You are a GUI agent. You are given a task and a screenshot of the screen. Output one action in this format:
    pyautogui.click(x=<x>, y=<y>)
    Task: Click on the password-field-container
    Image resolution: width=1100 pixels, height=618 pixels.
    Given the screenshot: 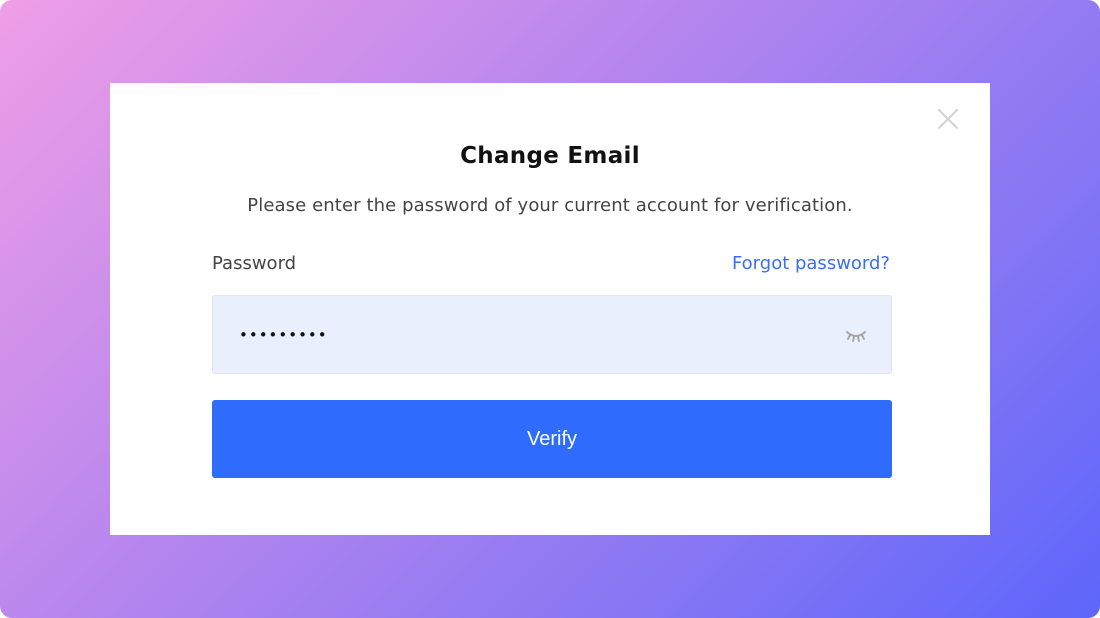 What is the action you would take?
    pyautogui.click(x=552, y=334)
    